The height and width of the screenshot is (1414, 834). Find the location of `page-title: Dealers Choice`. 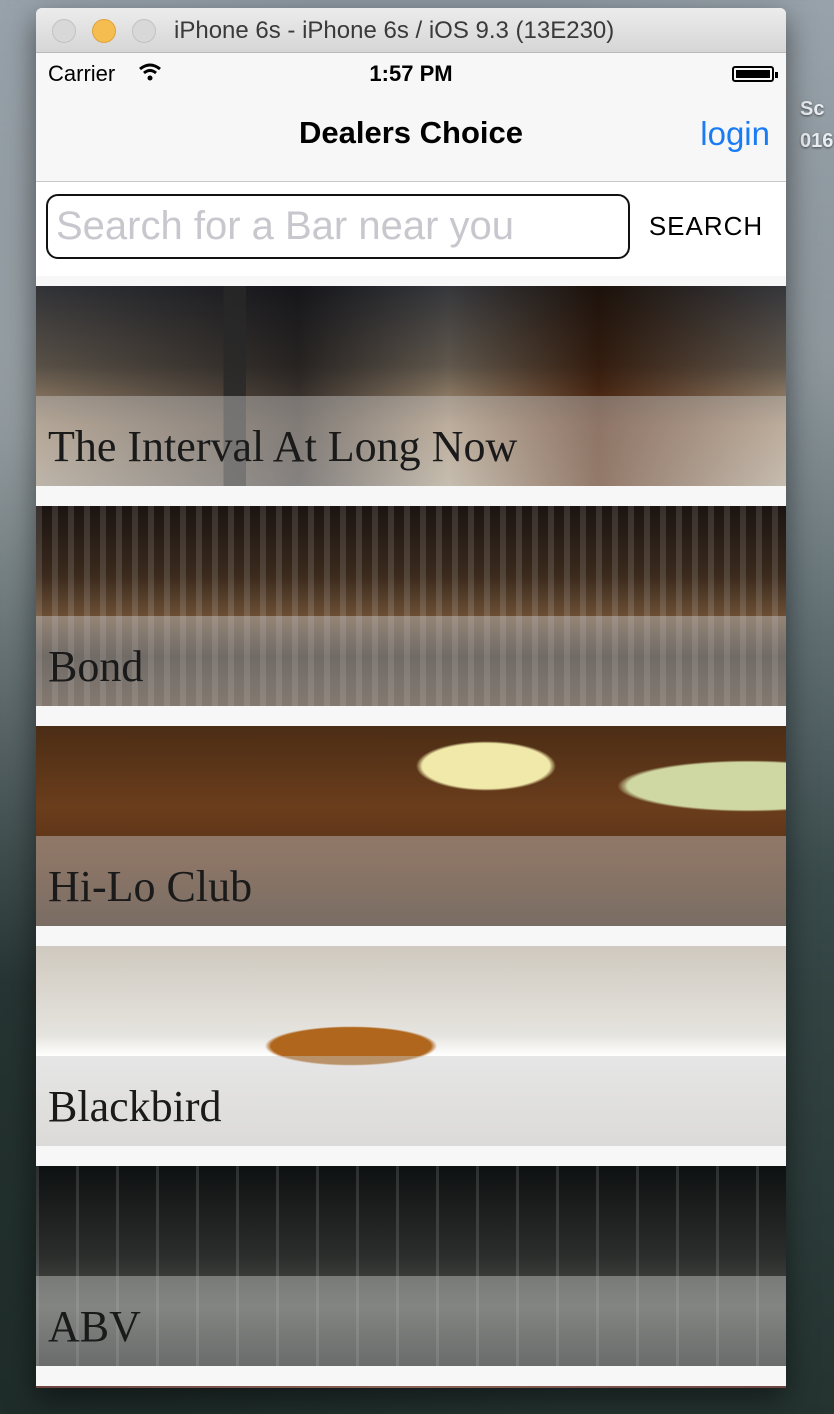

page-title: Dealers Choice is located at coordinates (411, 132).